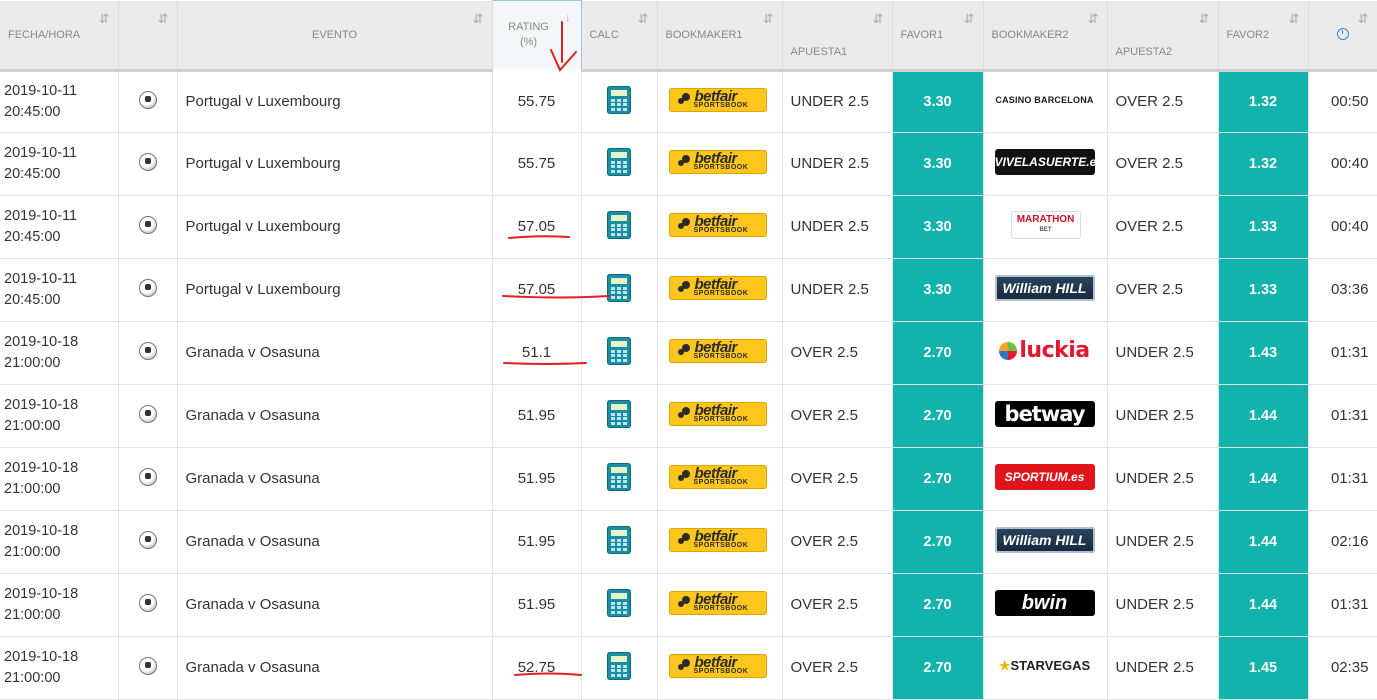  What do you see at coordinates (837, 36) in the screenshot?
I see `header-apuesta1: APUESTA1 ⇵` at bounding box center [837, 36].